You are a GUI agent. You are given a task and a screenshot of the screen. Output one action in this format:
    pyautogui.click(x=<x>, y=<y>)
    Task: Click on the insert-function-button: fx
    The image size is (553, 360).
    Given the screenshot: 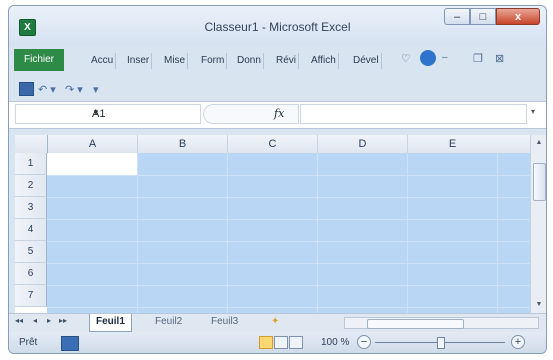 What is the action you would take?
    pyautogui.click(x=279, y=113)
    